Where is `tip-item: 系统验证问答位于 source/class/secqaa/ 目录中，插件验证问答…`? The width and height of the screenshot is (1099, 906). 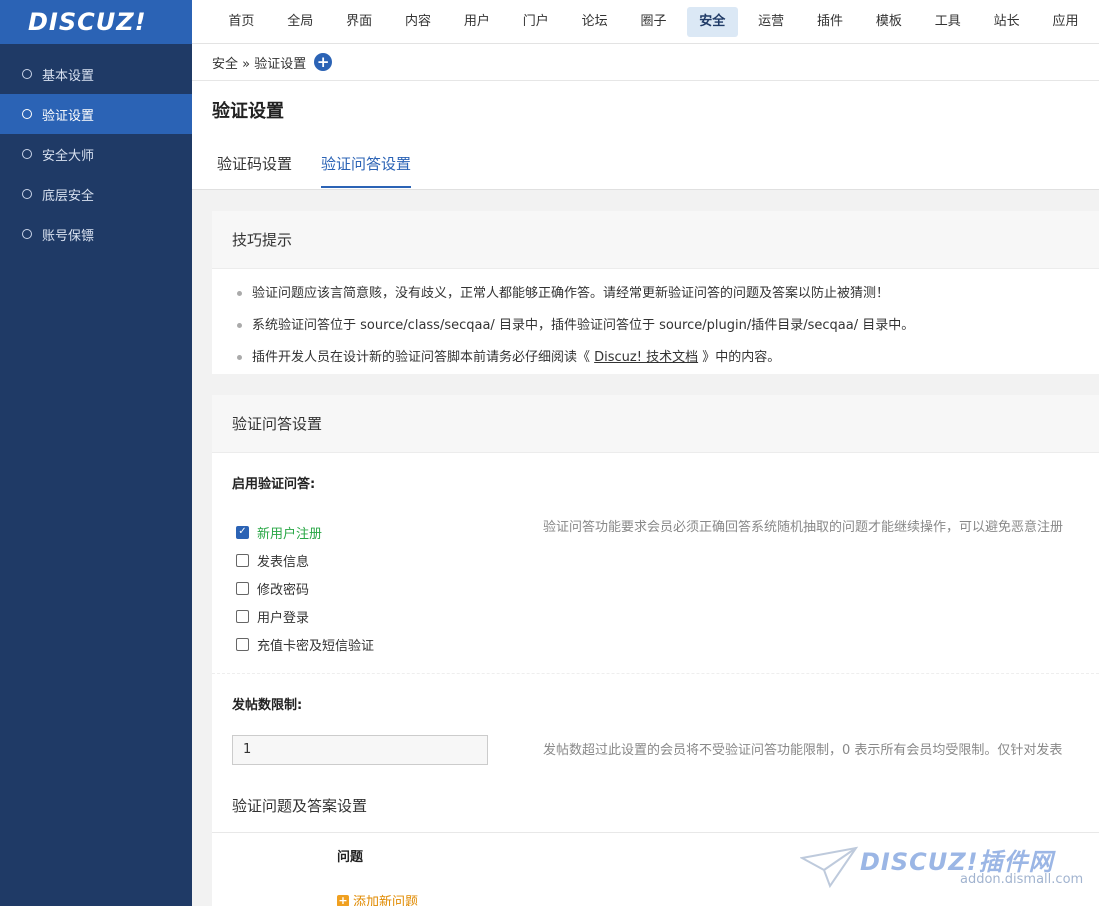 tip-item: 系统验证问答位于 source/class/secqaa/ 目录中，插件验证问答… is located at coordinates (655, 326).